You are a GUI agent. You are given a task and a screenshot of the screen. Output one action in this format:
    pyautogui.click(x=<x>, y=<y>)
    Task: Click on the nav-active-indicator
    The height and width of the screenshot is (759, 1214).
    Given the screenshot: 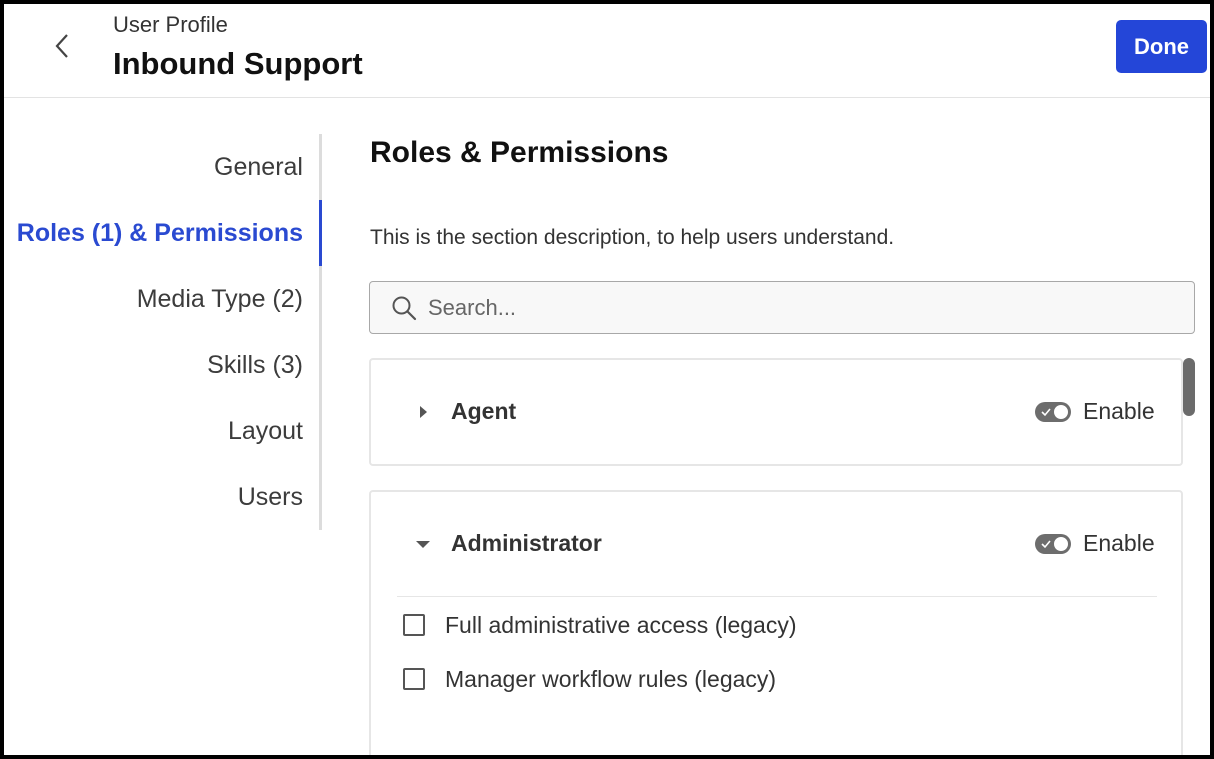 What is the action you would take?
    pyautogui.click(x=320, y=233)
    